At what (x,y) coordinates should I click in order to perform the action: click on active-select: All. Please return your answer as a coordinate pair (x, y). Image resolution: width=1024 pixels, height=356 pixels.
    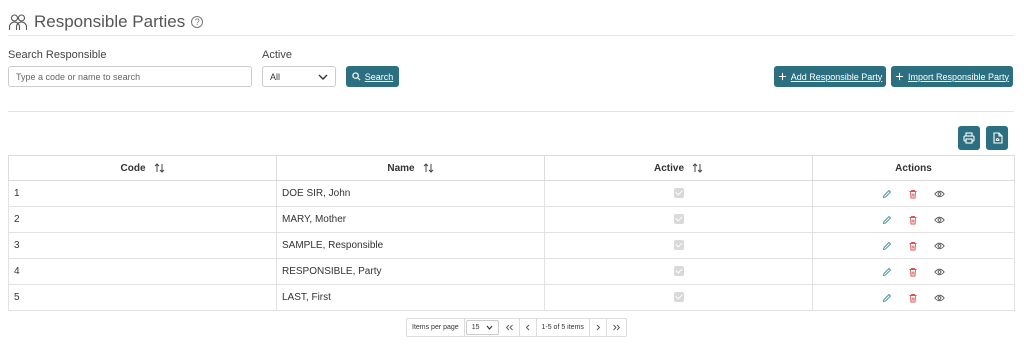
    Looking at the image, I should click on (299, 76).